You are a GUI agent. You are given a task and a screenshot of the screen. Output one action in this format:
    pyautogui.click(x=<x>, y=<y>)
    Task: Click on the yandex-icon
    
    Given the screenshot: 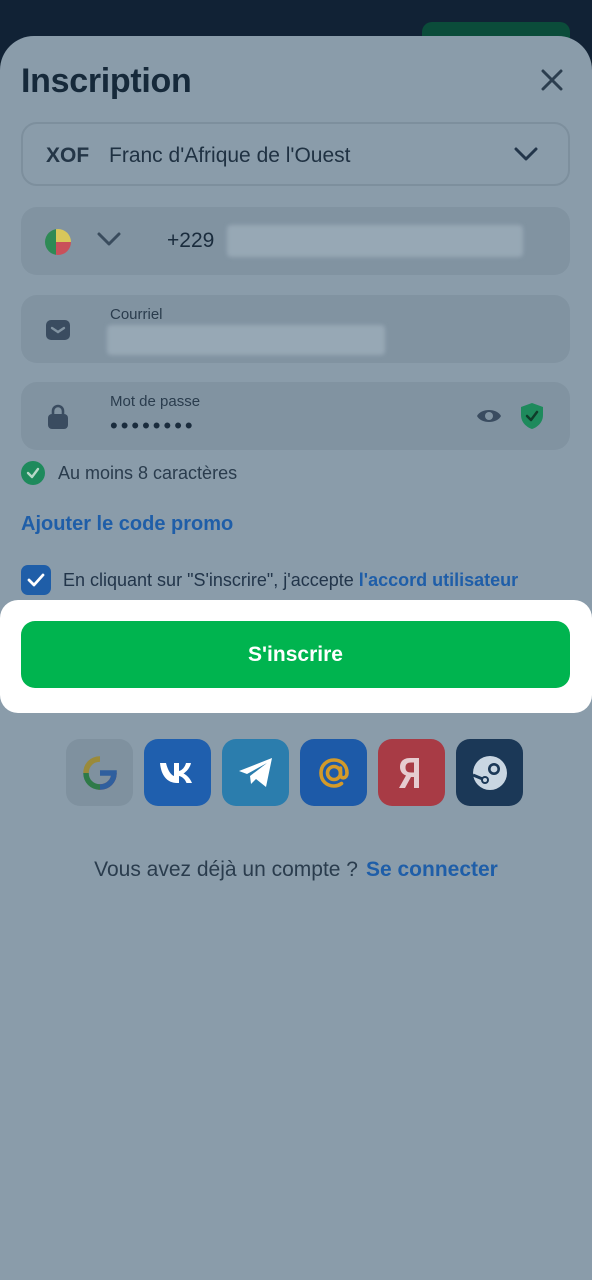 What is the action you would take?
    pyautogui.click(x=408, y=772)
    